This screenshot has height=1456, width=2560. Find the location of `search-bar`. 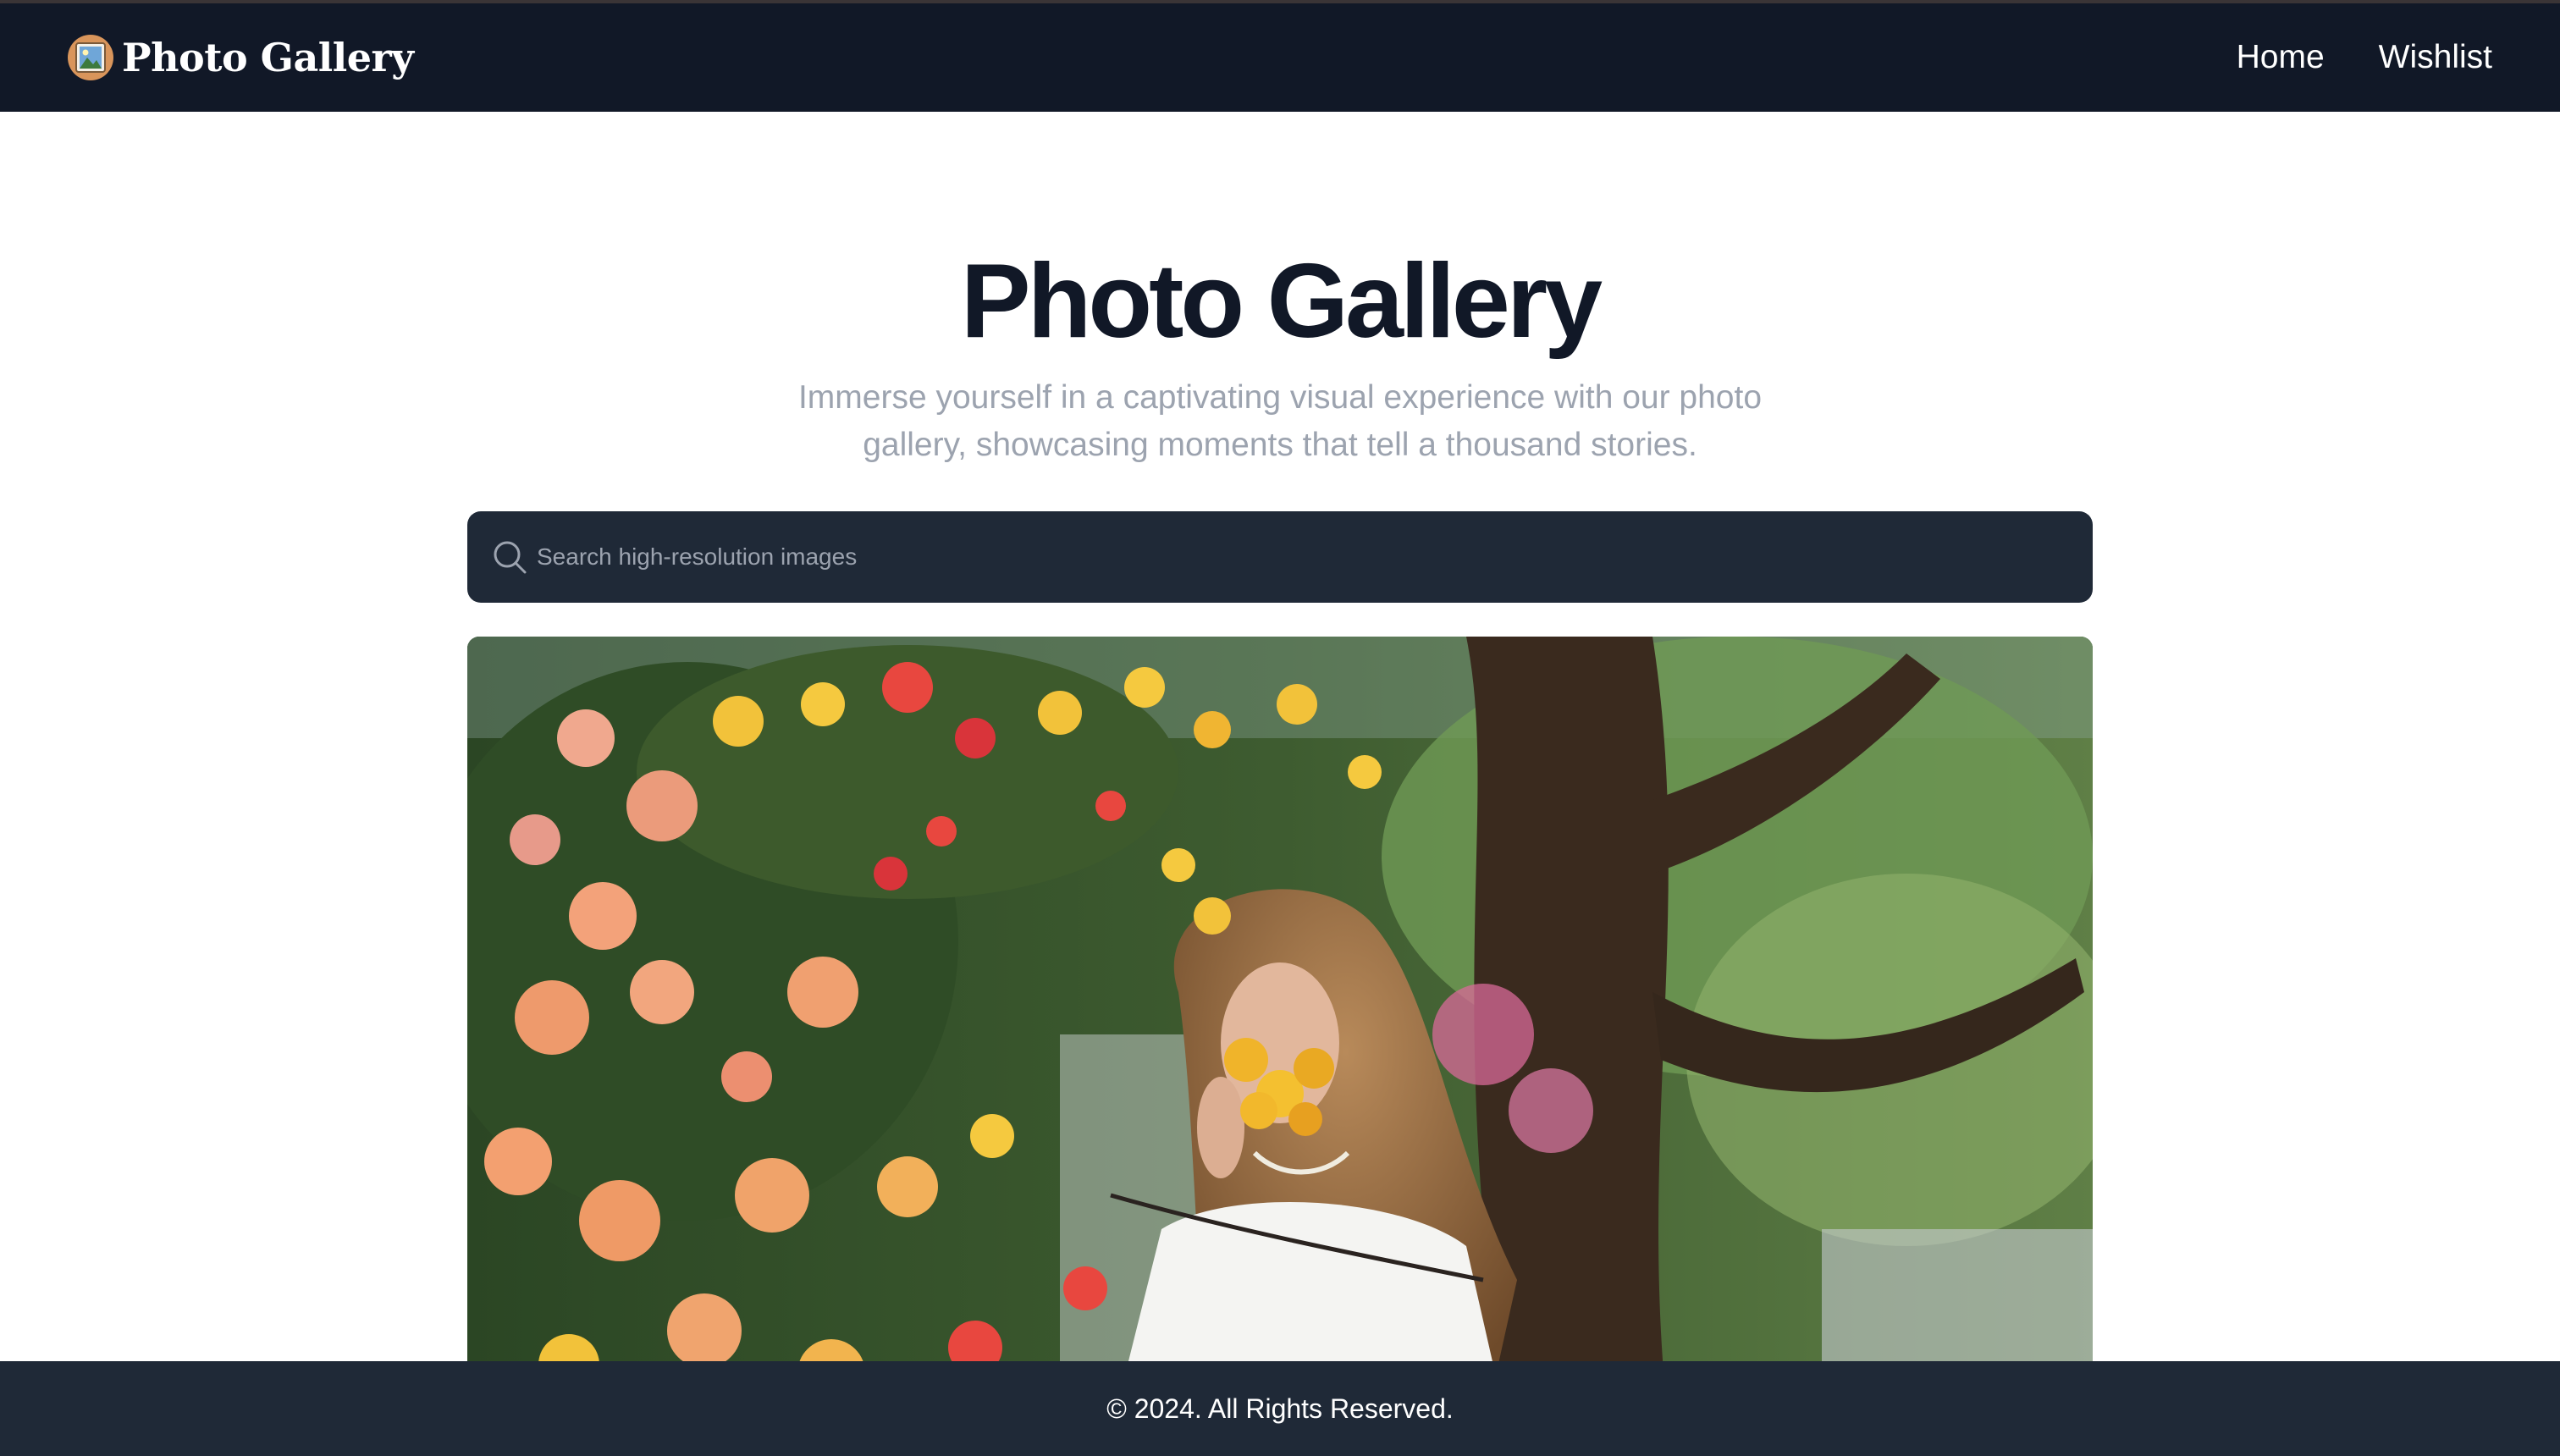

search-bar is located at coordinates (1280, 557).